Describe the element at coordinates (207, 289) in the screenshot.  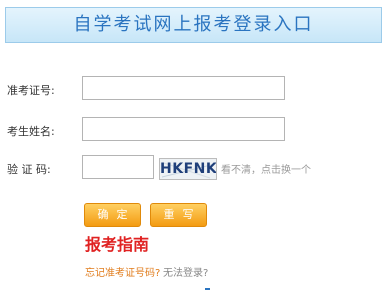
I see `bottom-marker` at that location.